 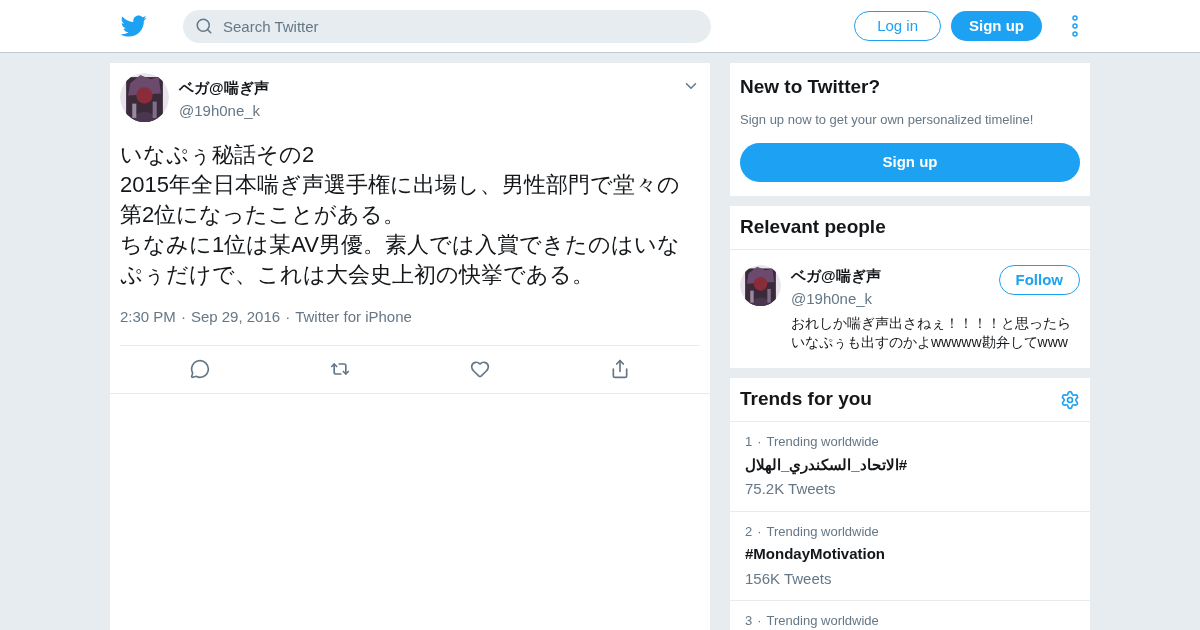 I want to click on card-title: Relevant people, so click(x=910, y=228).